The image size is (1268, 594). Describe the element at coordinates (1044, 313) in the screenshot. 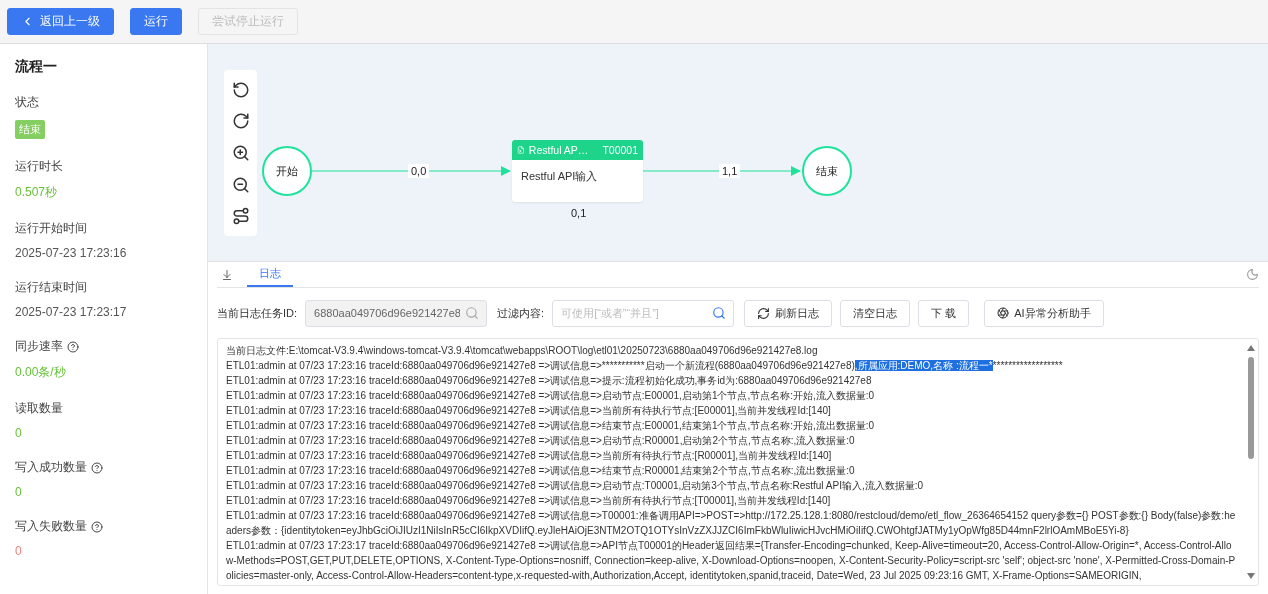

I see `ai-assistant-button: AI异常分析助手` at that location.